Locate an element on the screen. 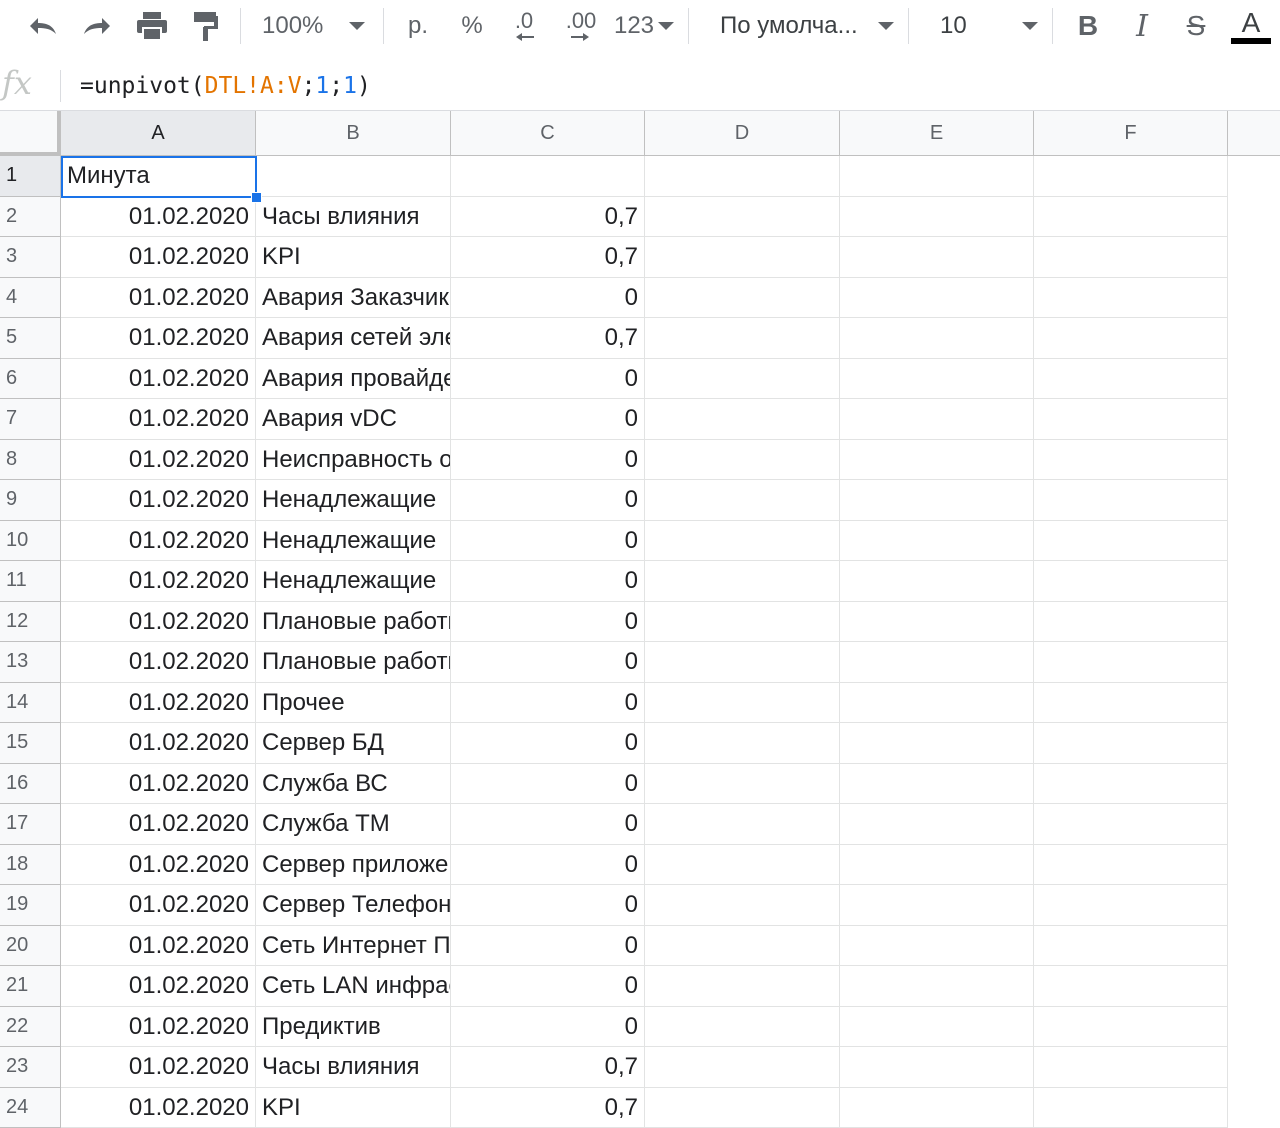  strikethrough-button: S is located at coordinates (1196, 26).